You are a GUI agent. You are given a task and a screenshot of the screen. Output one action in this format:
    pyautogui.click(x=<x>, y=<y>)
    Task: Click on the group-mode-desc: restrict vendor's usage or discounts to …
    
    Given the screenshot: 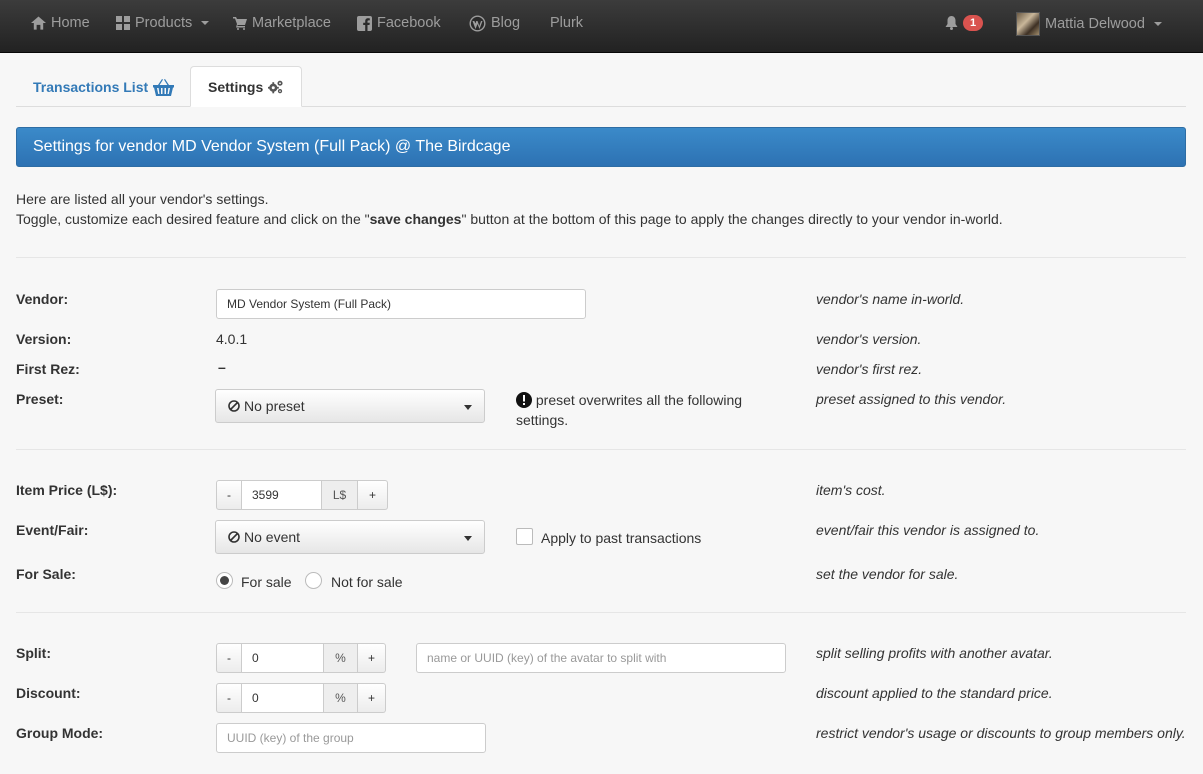 What is the action you would take?
    pyautogui.click(x=1001, y=733)
    